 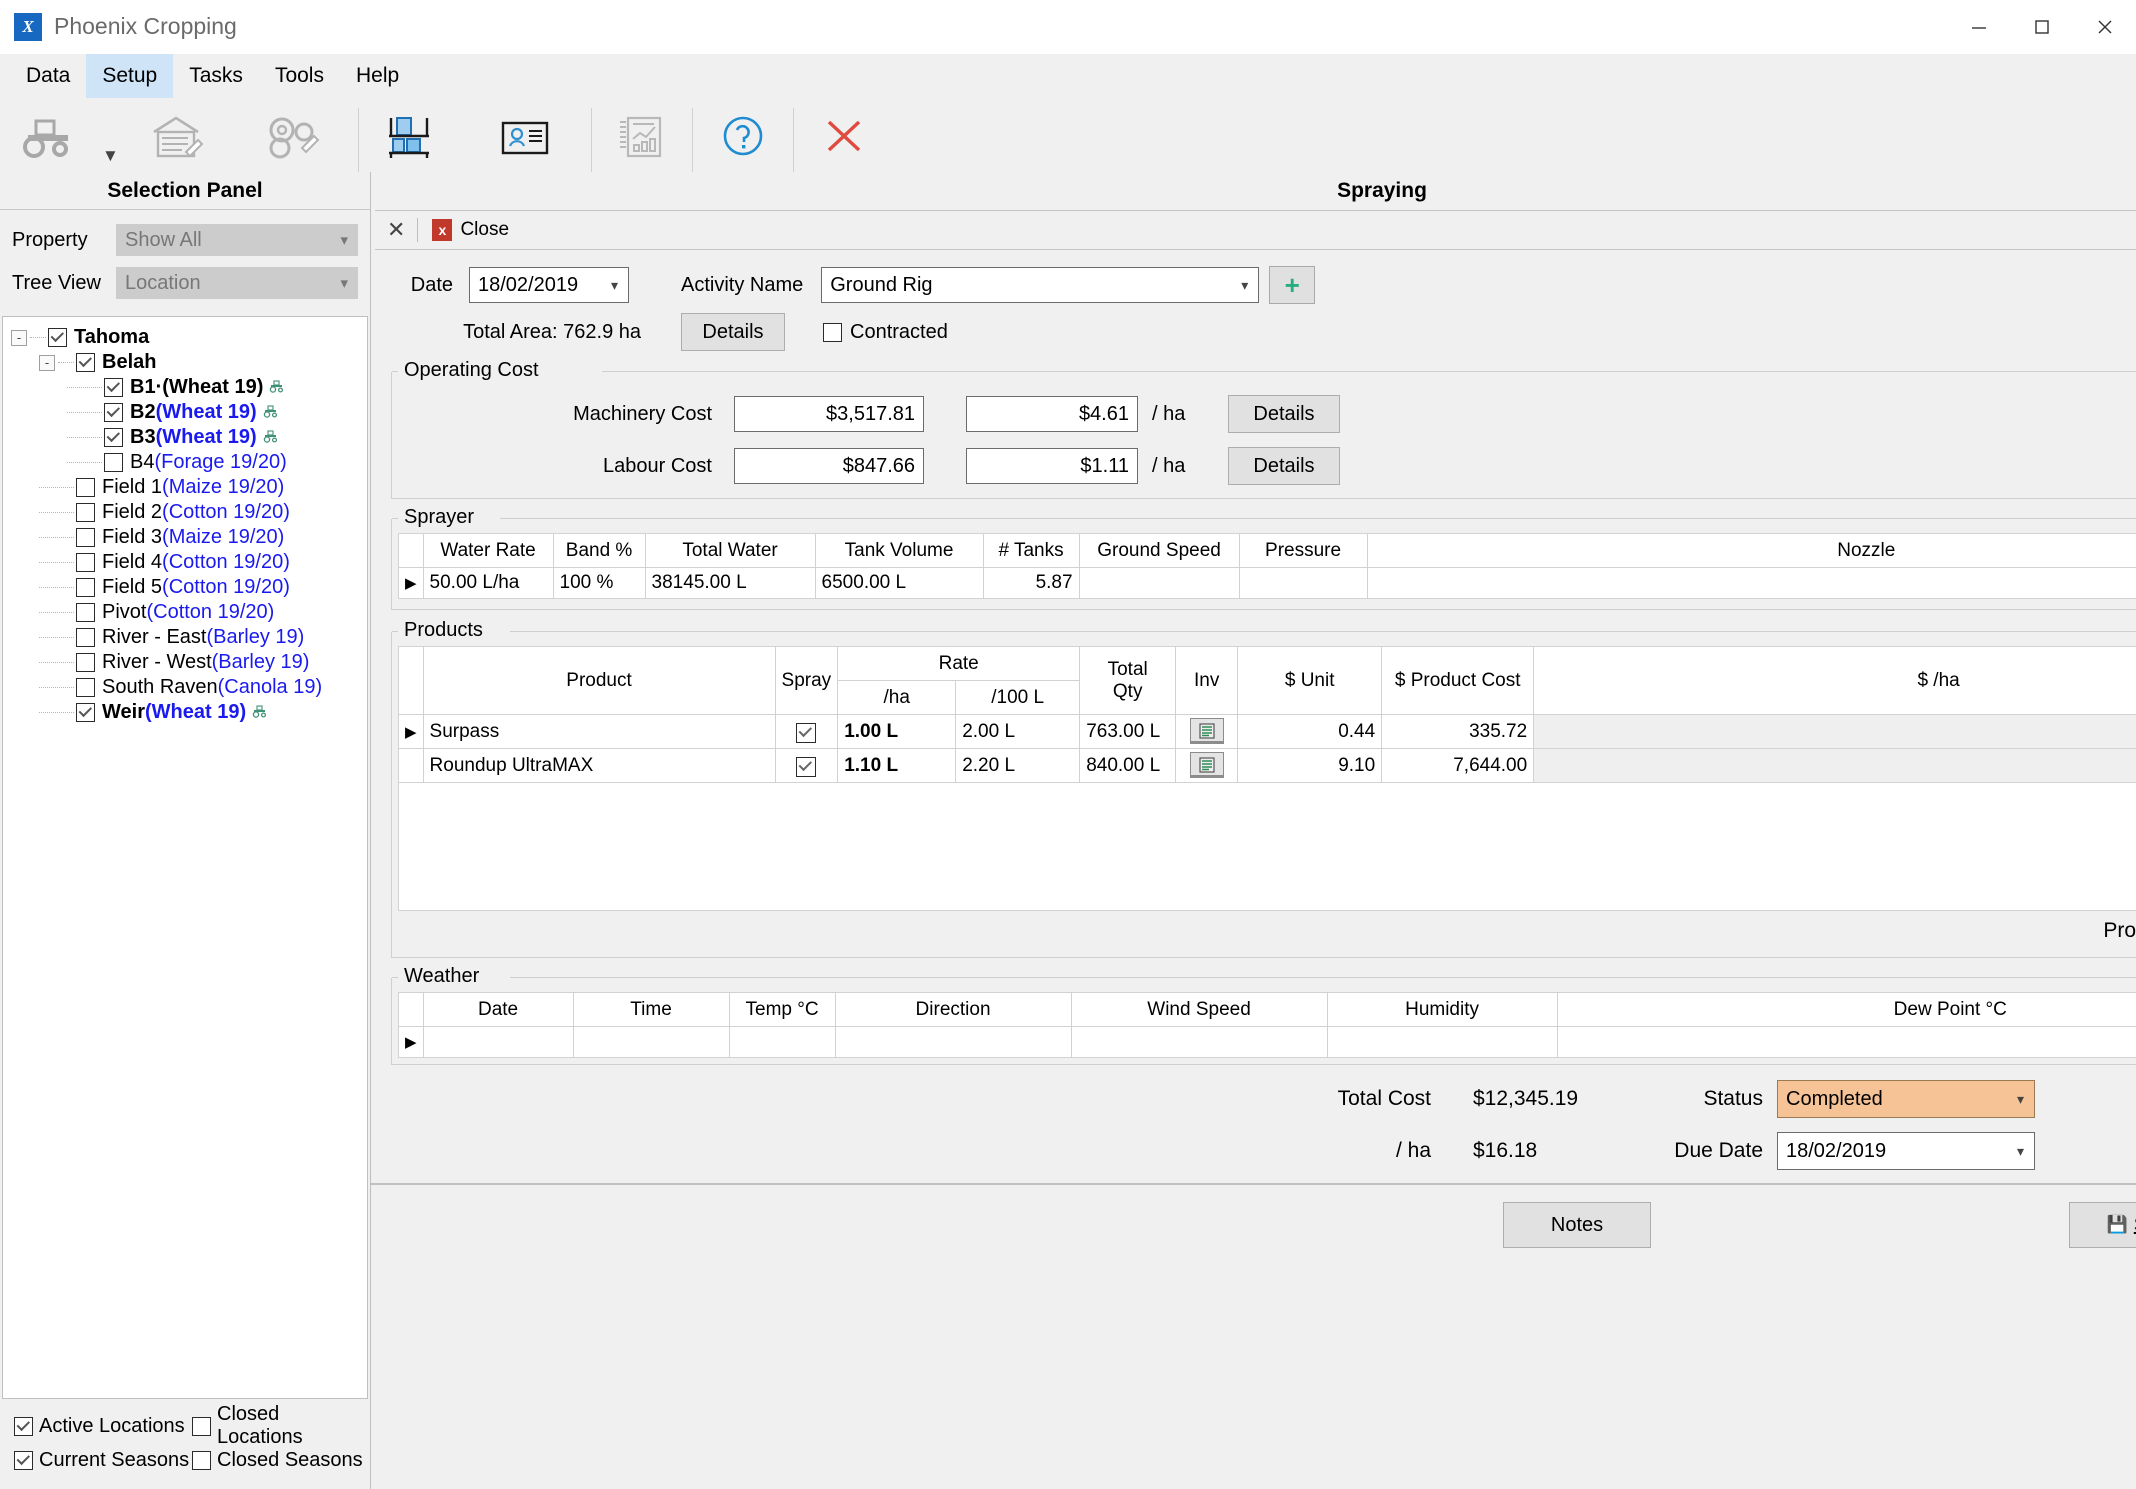 I want to click on contracted-checkbox: Contracted, so click(x=885, y=332).